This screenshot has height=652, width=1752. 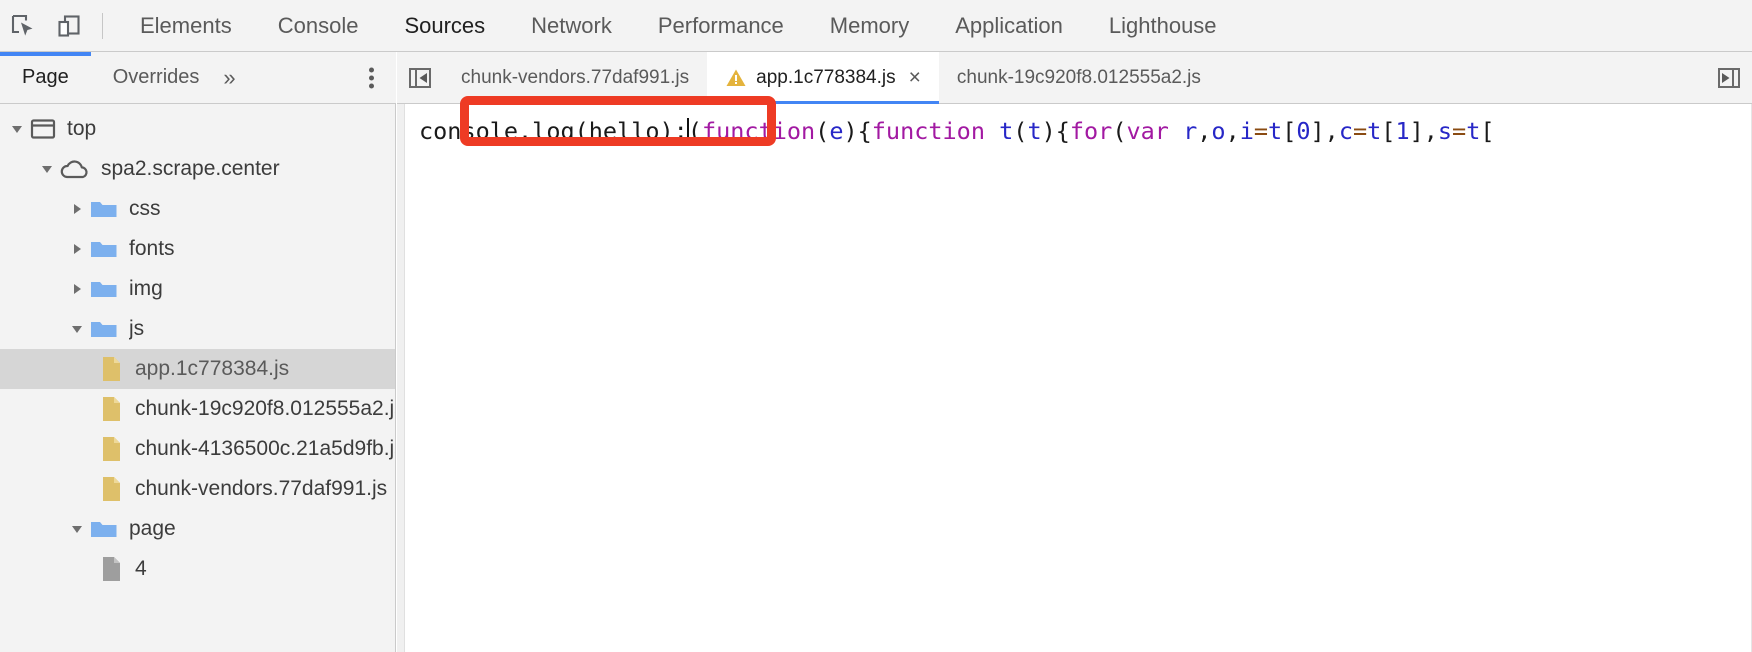 I want to click on tree-item-img: img, so click(x=197, y=289).